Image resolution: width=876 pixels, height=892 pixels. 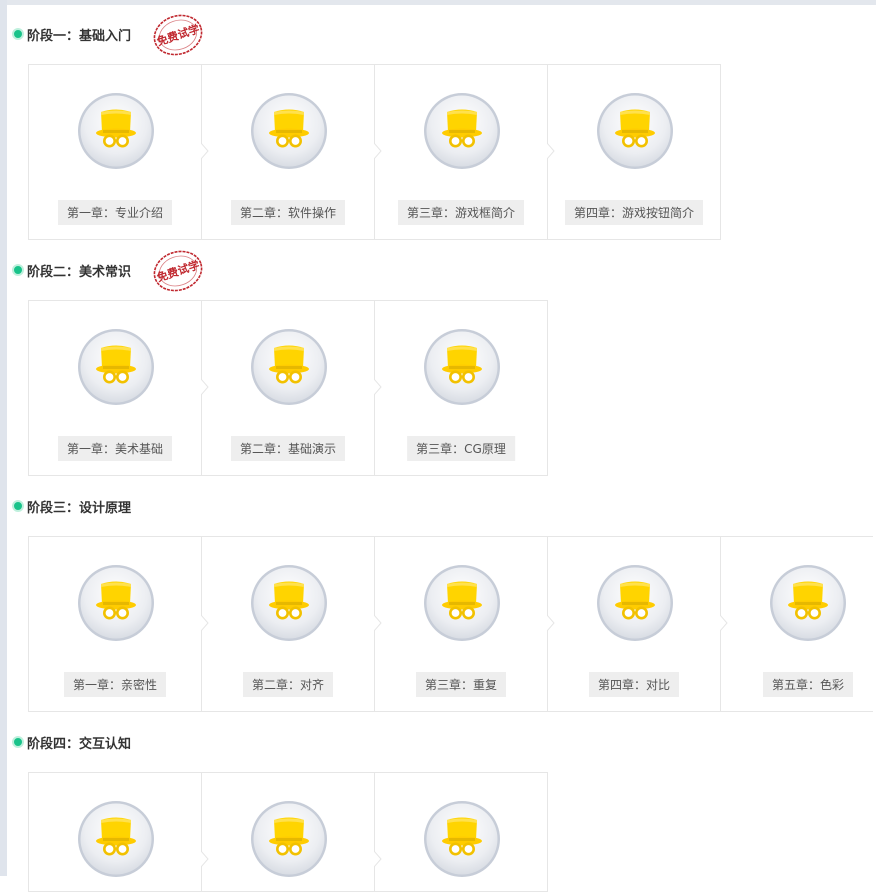 I want to click on chapter-list: 第一章：美术基础 第二章：基础演示 第三章：CG原理, so click(x=288, y=388).